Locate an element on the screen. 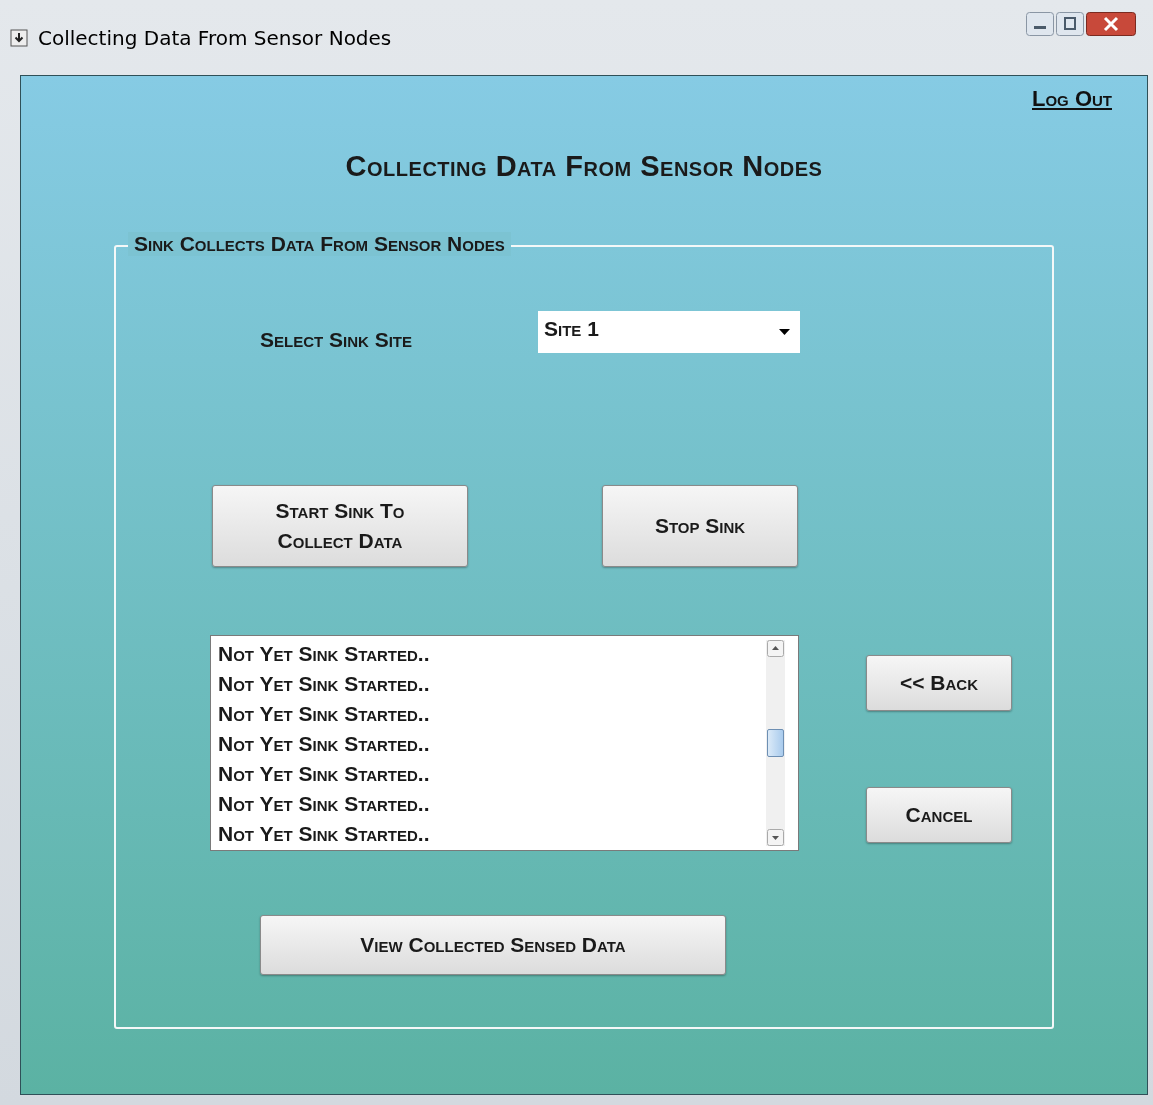 The image size is (1153, 1105). scroll-up-icon is located at coordinates (775, 648).